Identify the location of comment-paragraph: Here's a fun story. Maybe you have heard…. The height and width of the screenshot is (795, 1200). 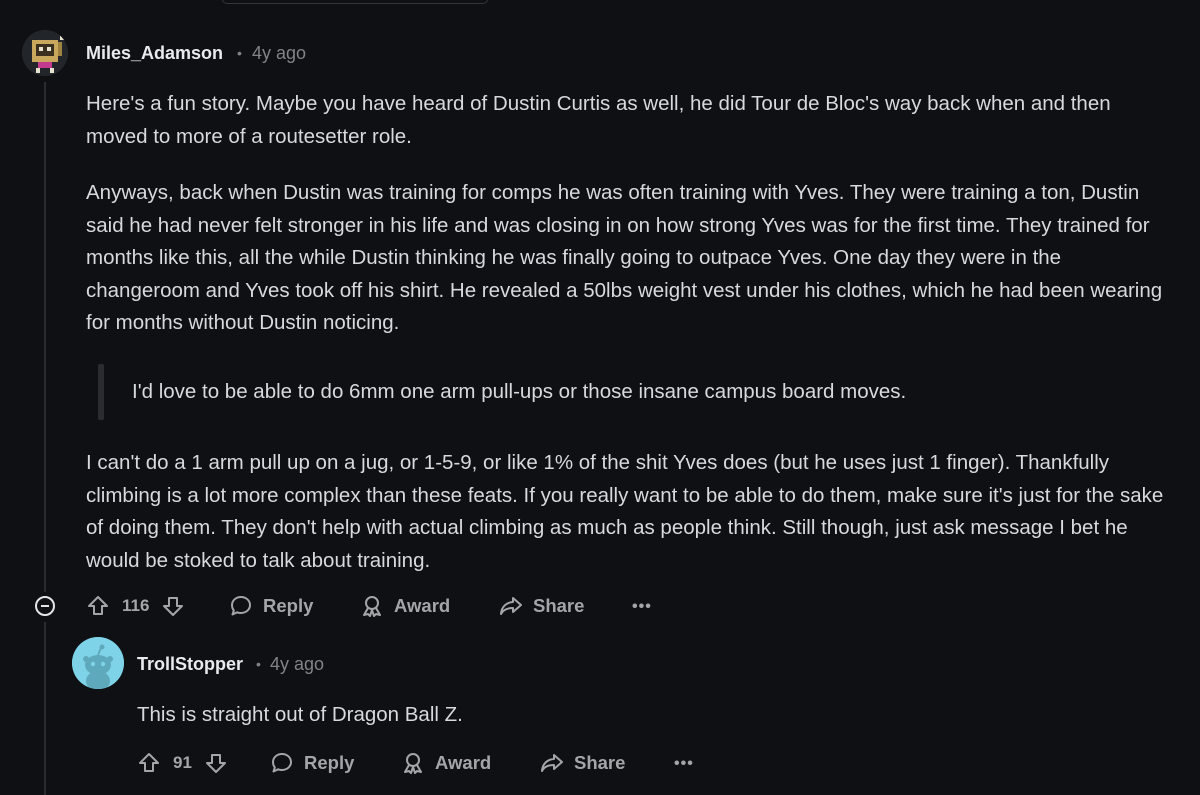
(598, 120).